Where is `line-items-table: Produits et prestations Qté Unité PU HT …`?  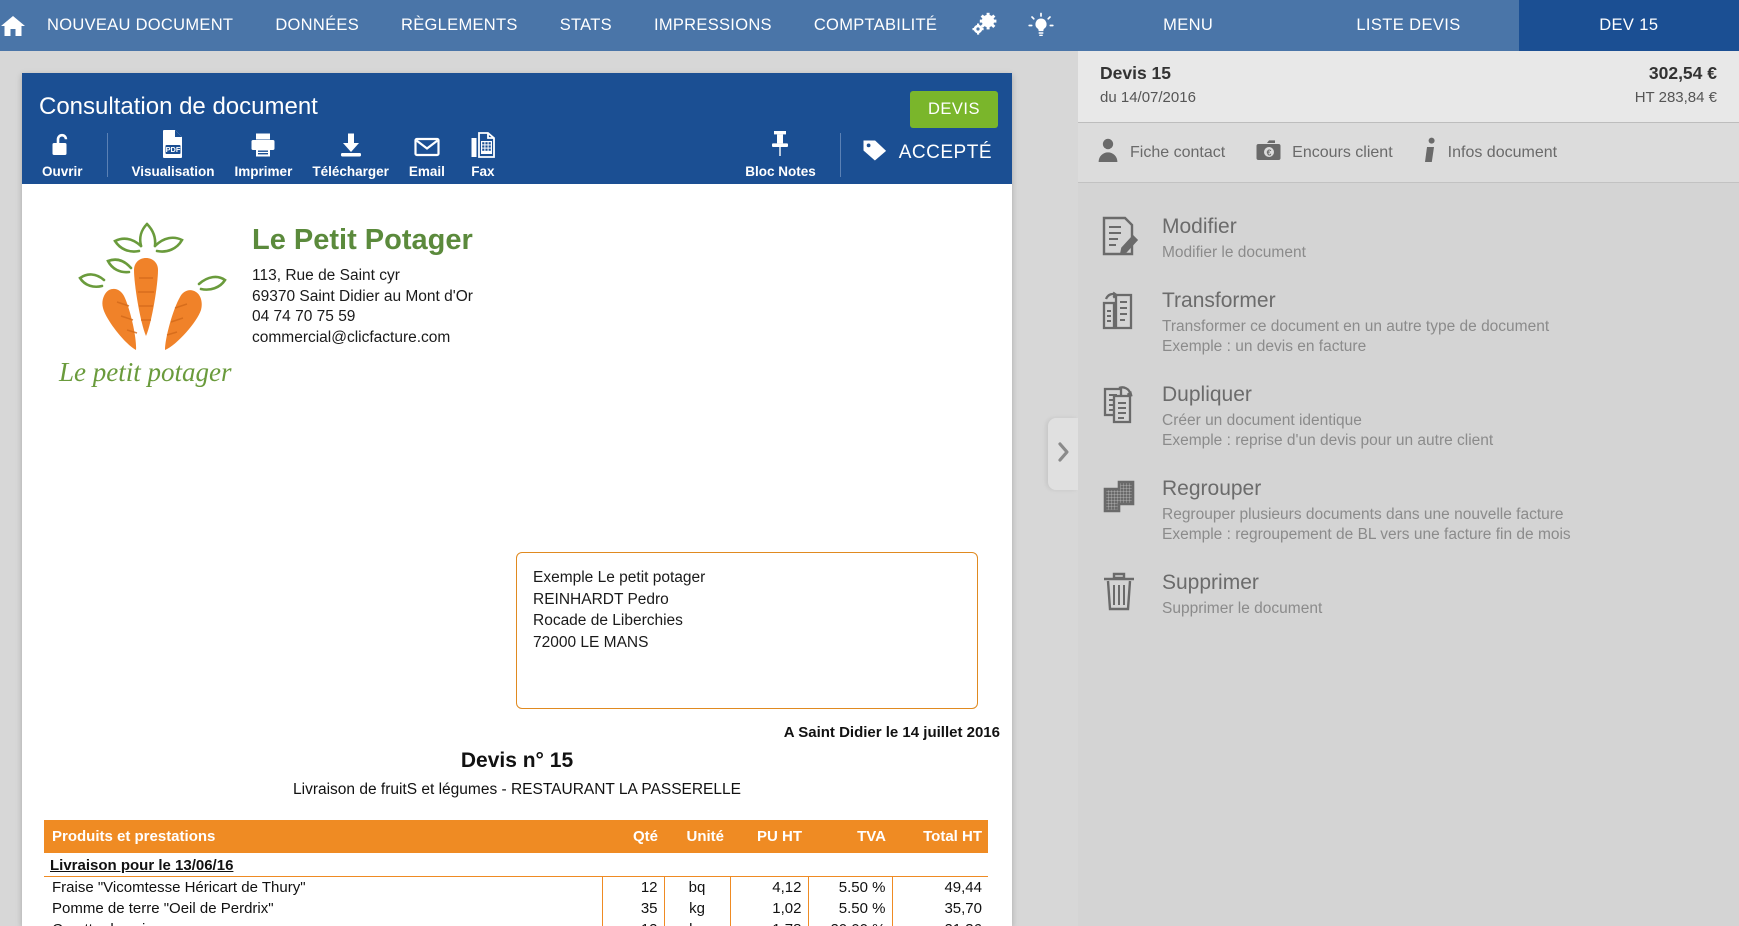
line-items-table: Produits et prestations Qté Unité PU HT … is located at coordinates (516, 873).